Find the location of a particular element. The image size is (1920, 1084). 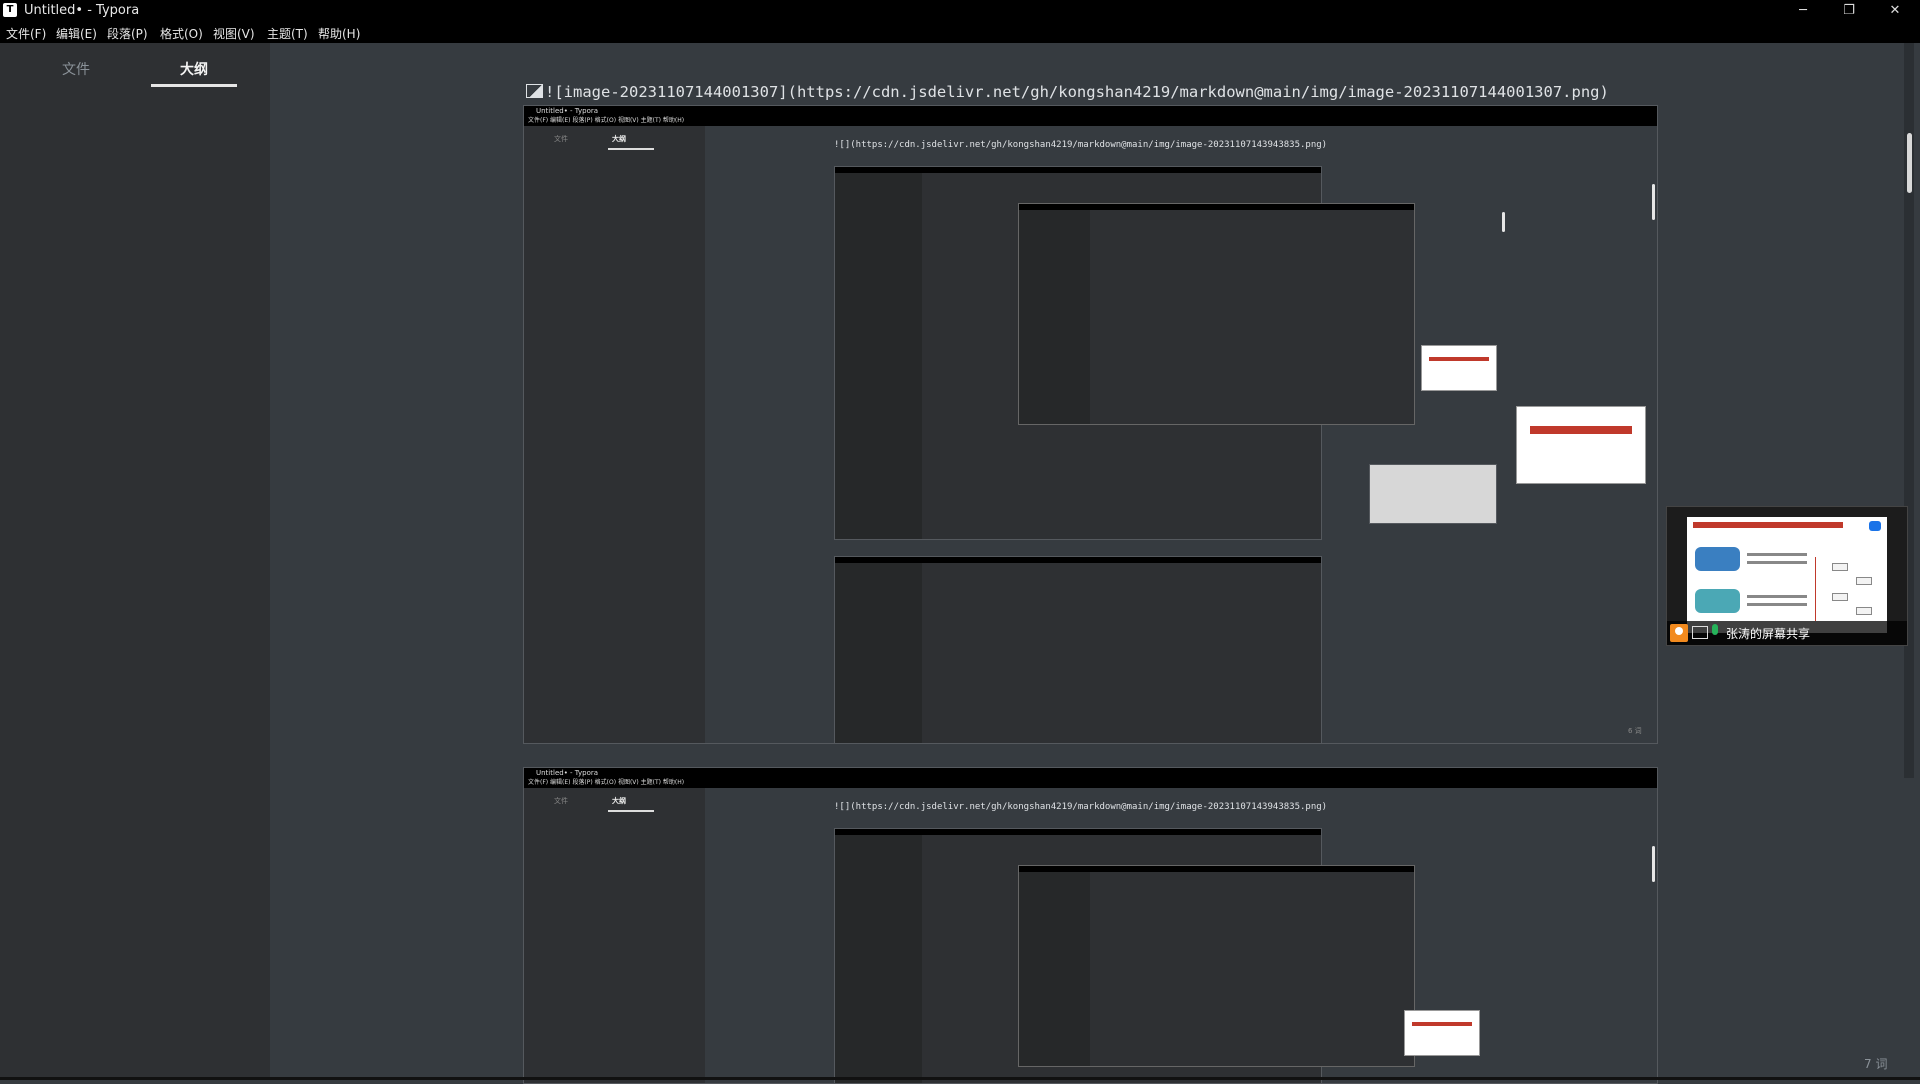

tab-outline: 大纲 is located at coordinates (194, 69).